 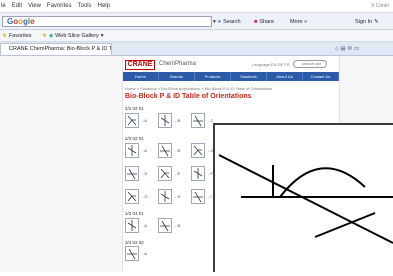 What do you see at coordinates (219, 21) in the screenshot?
I see `search-icon: ●` at bounding box center [219, 21].